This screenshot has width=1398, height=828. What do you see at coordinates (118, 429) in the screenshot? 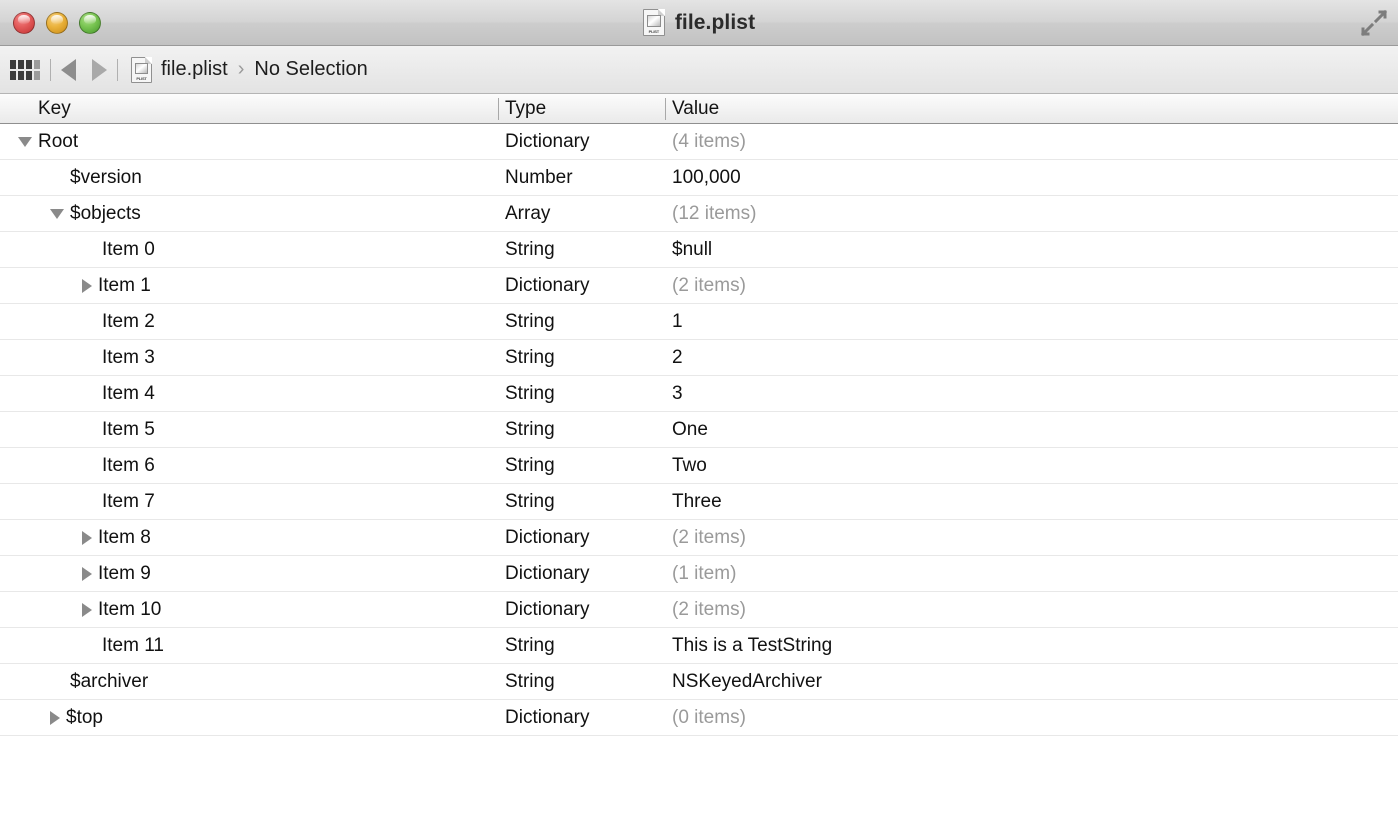
I see `cell-key: Item 5` at bounding box center [118, 429].